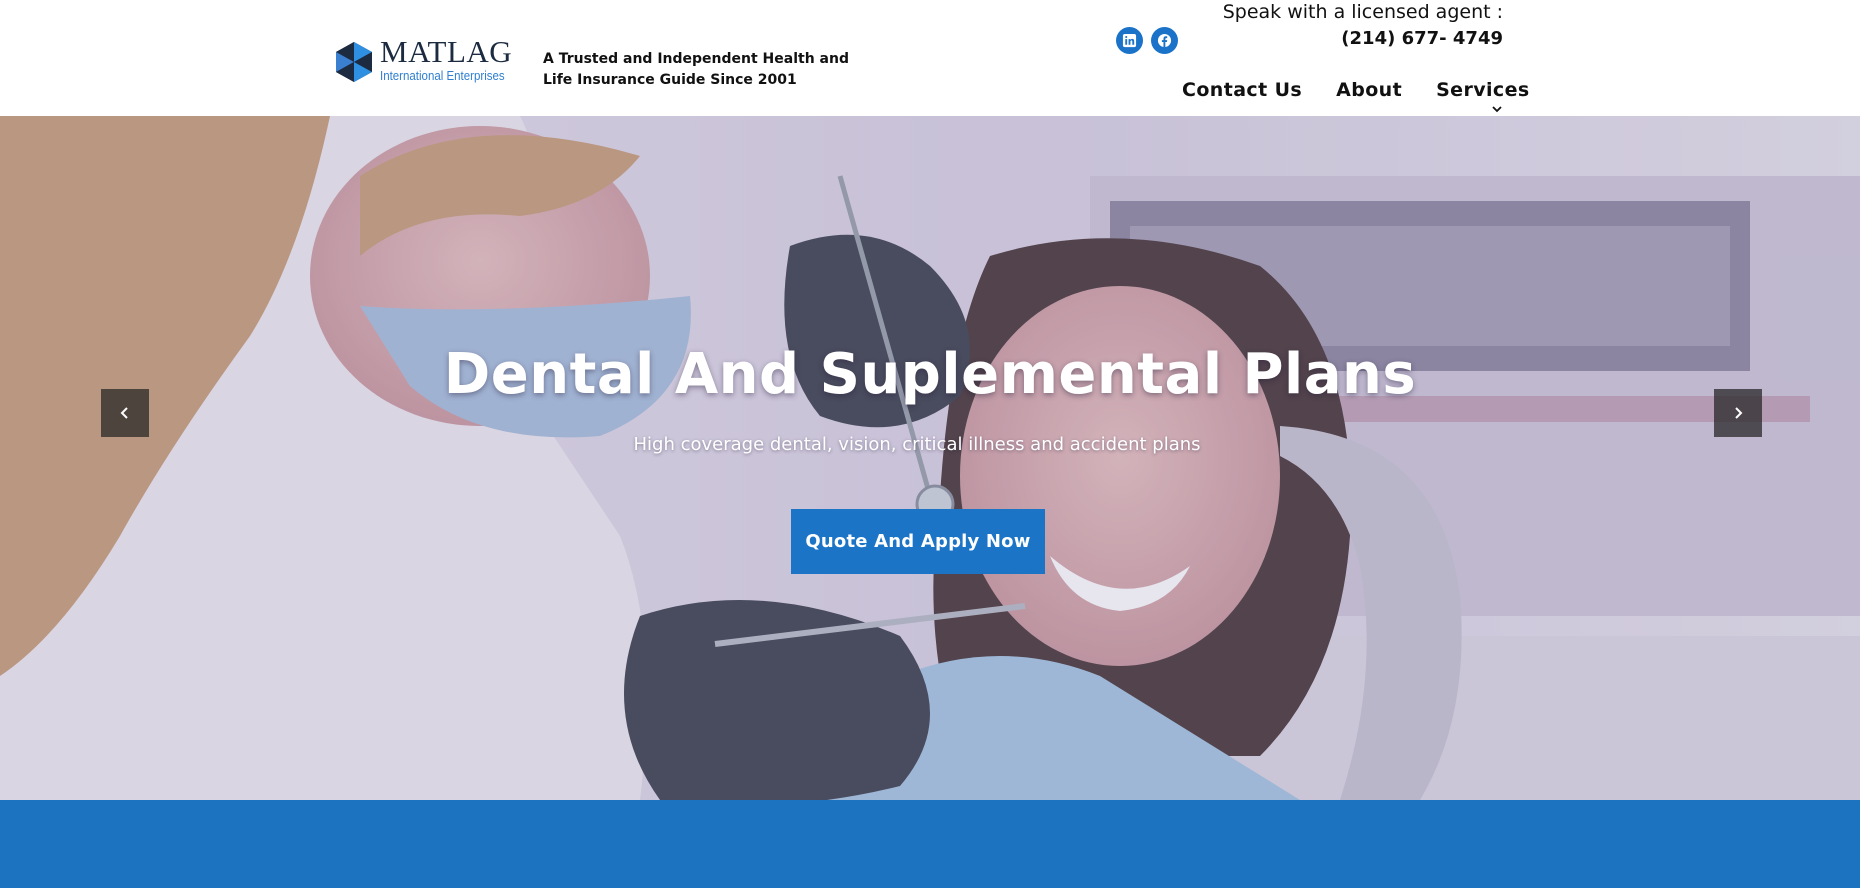 Image resolution: width=1860 pixels, height=888 pixels. I want to click on logo-hexagon-icon, so click(354, 62).